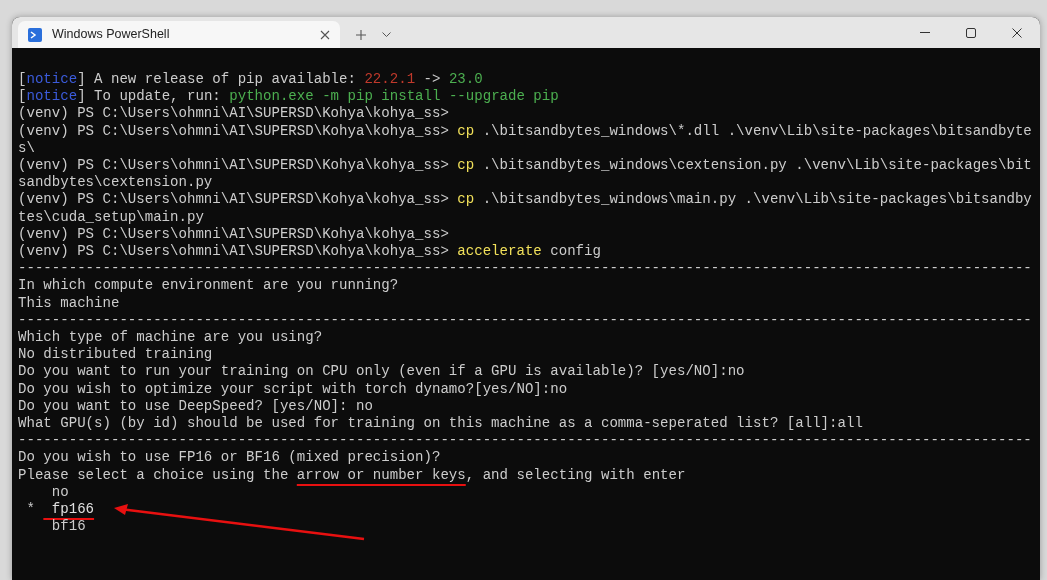 The height and width of the screenshot is (580, 1047). What do you see at coordinates (440, 424) in the screenshot?
I see `terminal-line: What GPU(s) (by id) should be used for training on this machine as a comma-seperated list? [all]:all` at bounding box center [440, 424].